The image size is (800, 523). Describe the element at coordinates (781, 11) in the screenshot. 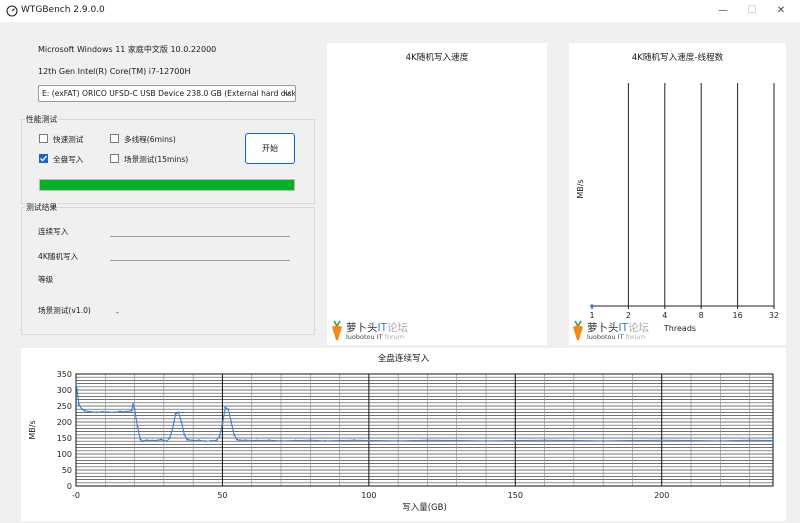

I see `close-button: ✕` at that location.